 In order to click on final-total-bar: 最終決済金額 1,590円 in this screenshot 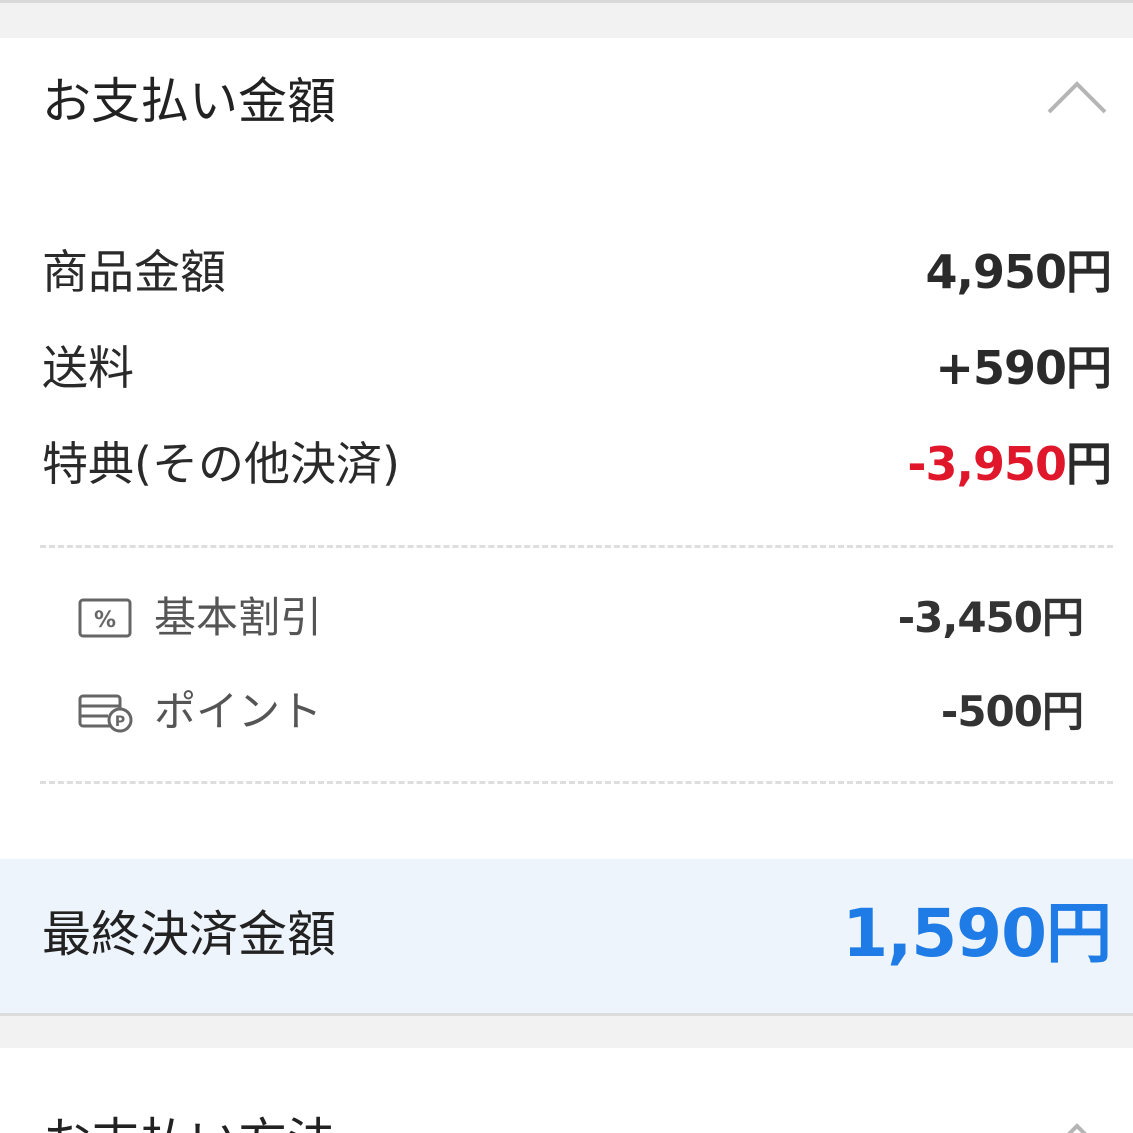, I will do `click(566, 937)`.